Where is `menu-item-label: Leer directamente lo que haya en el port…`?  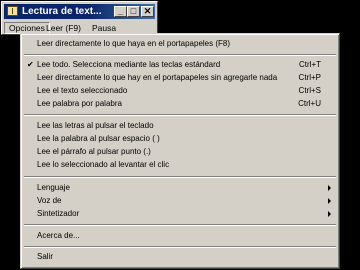 menu-item-label: Leer directamente lo que haya en el port… is located at coordinates (134, 43).